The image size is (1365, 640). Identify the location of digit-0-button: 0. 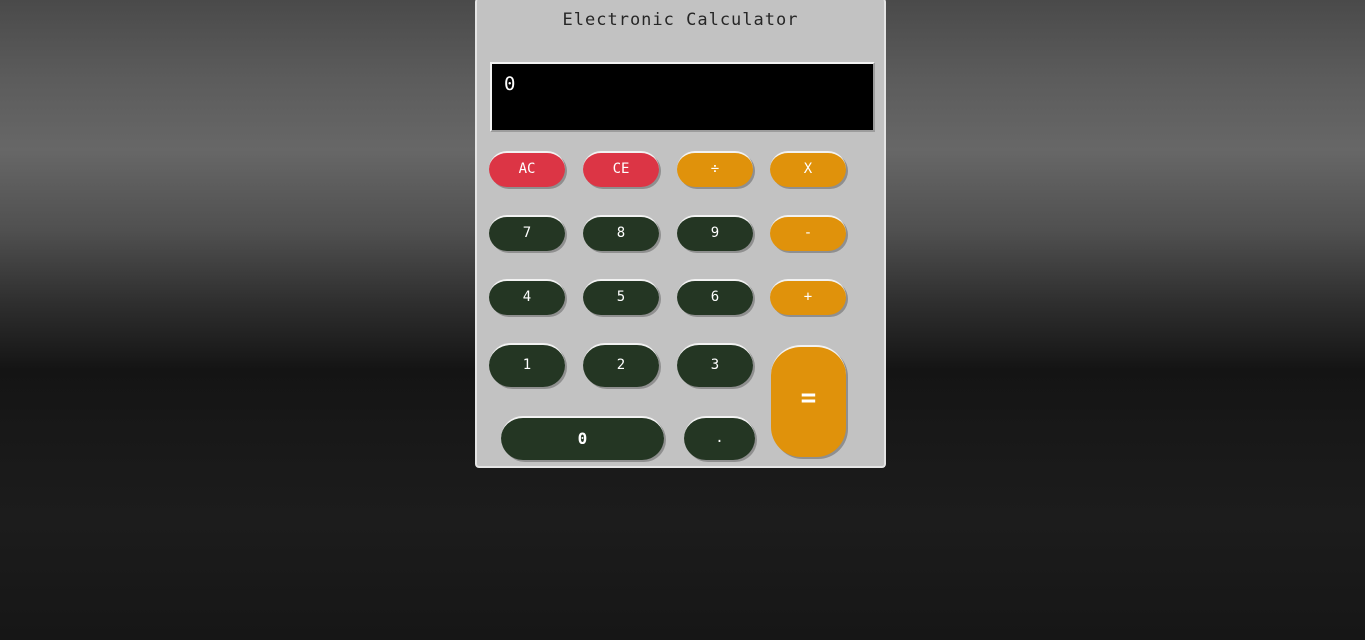
(582, 438).